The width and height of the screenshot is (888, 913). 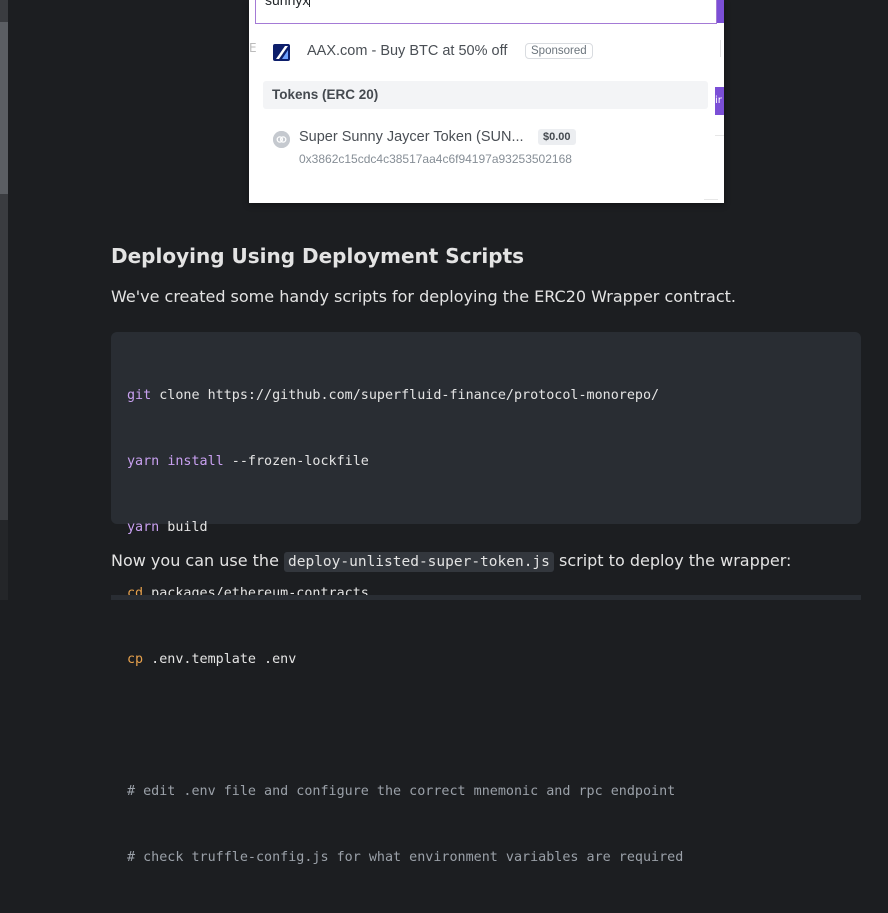 I want to click on scrollbar-track-lower, so click(x=4, y=560).